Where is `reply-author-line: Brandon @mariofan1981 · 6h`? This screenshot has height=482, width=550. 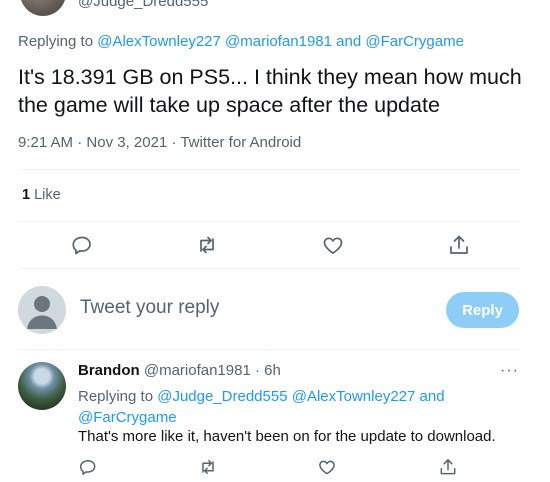
reply-author-line: Brandon @mariofan1981 · 6h is located at coordinates (179, 370).